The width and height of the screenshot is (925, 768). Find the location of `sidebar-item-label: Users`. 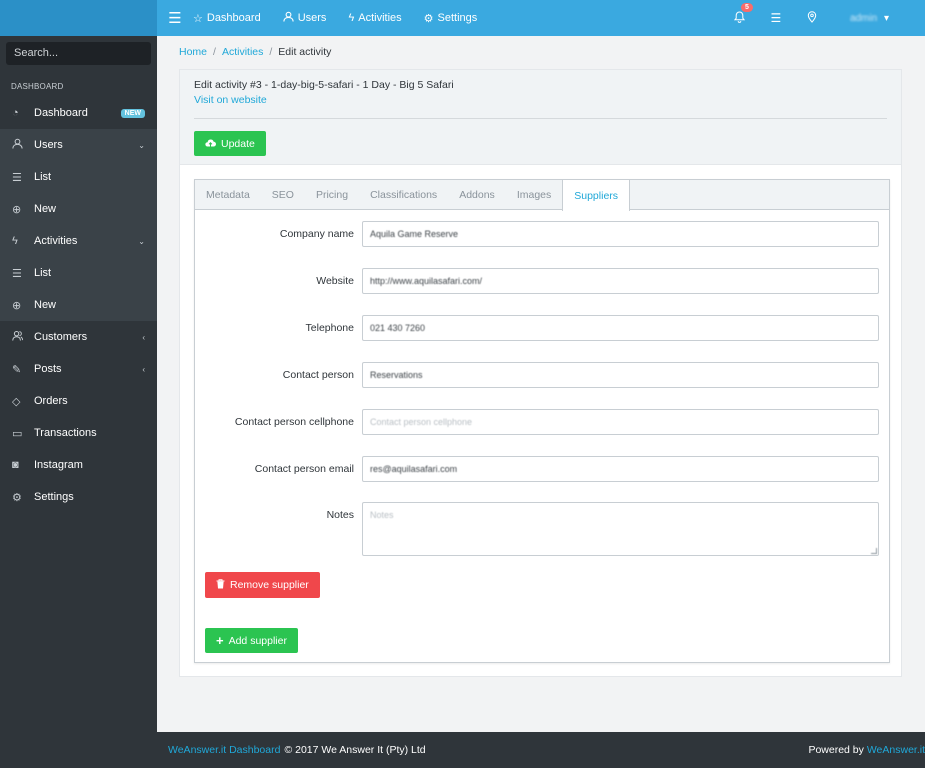

sidebar-item-label: Users is located at coordinates (48, 145).